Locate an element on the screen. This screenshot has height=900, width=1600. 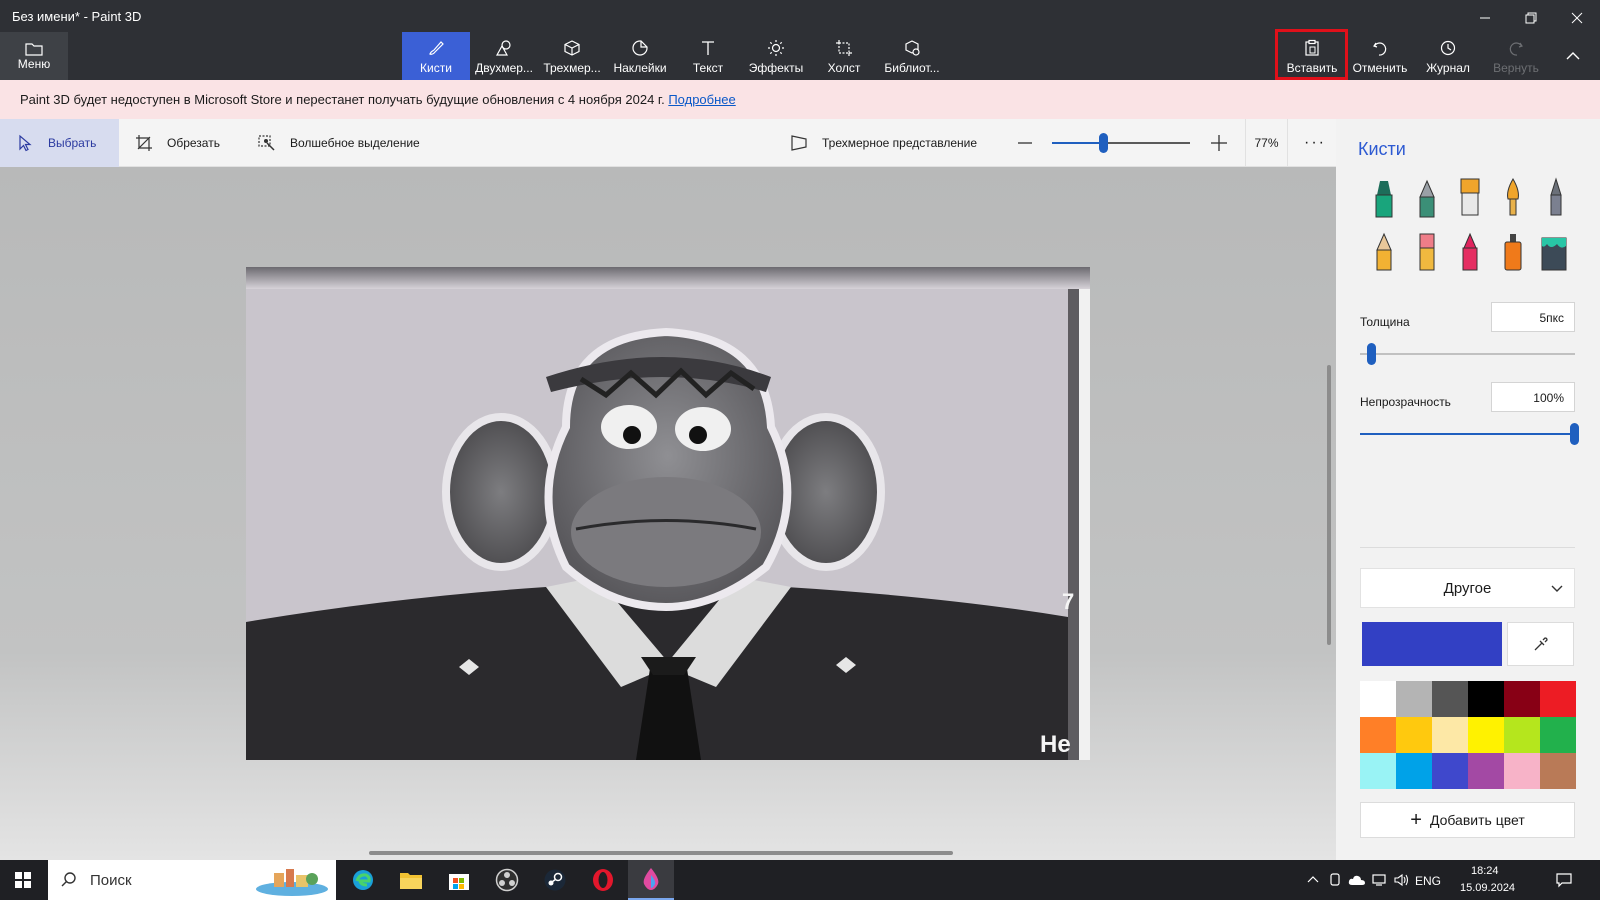
taskbar-store is located at coordinates (459, 880).